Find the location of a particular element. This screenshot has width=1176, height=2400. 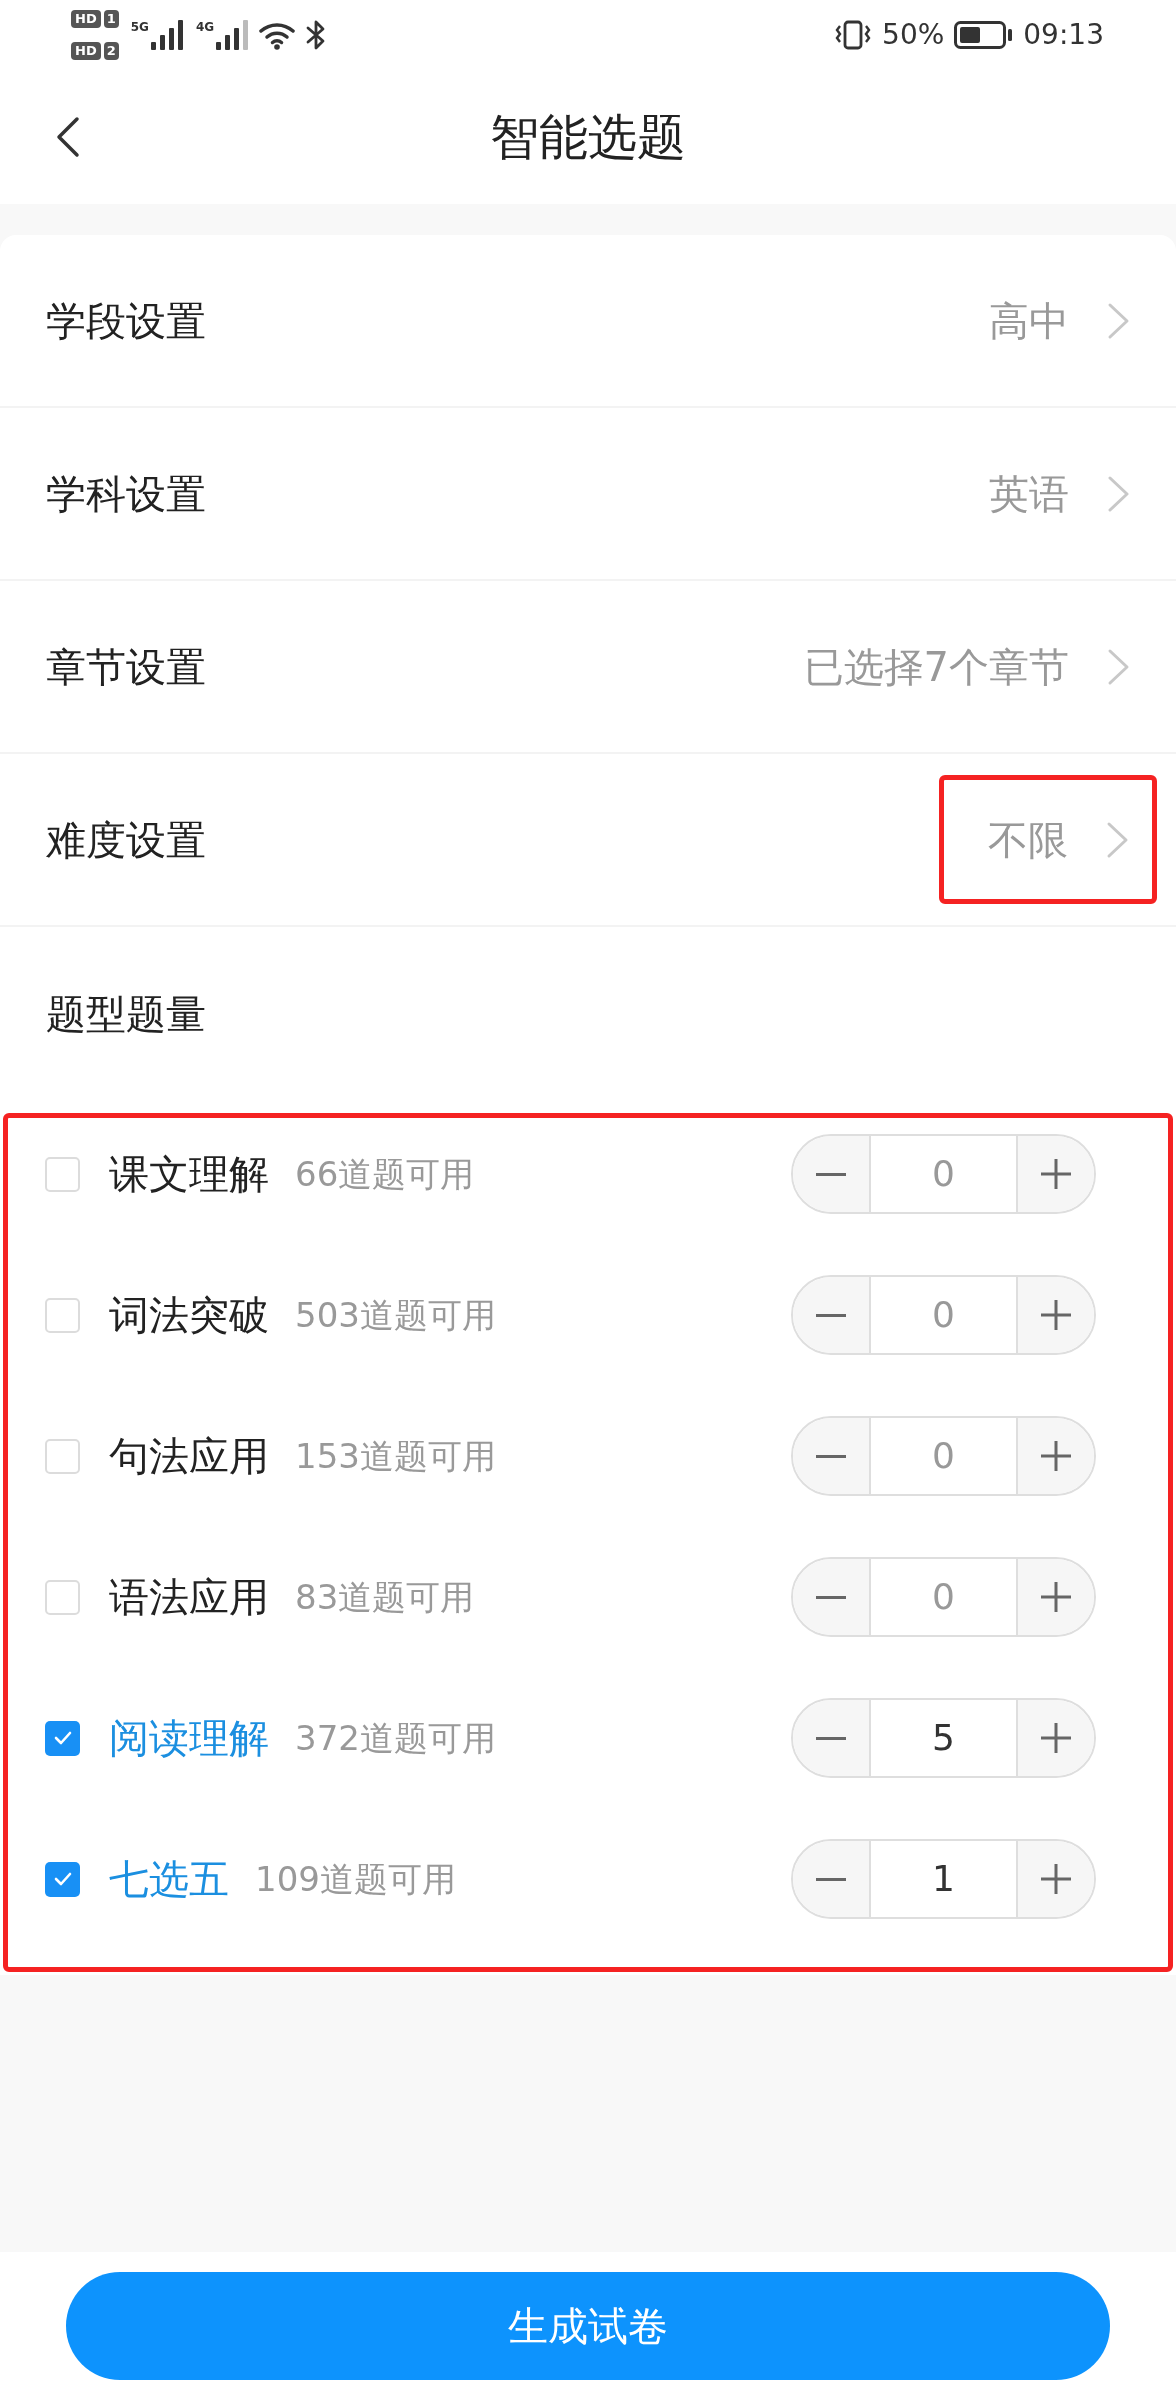

question-type-label: 阅读理解 is located at coordinates (189, 1738).